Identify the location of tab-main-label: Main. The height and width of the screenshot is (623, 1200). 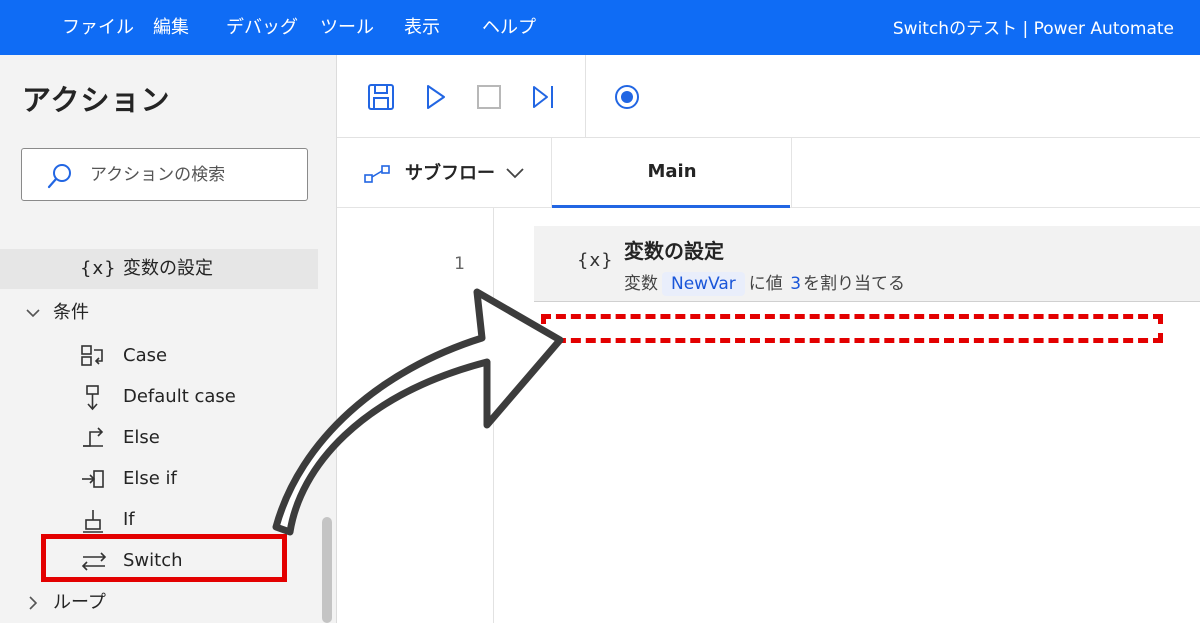
(672, 171).